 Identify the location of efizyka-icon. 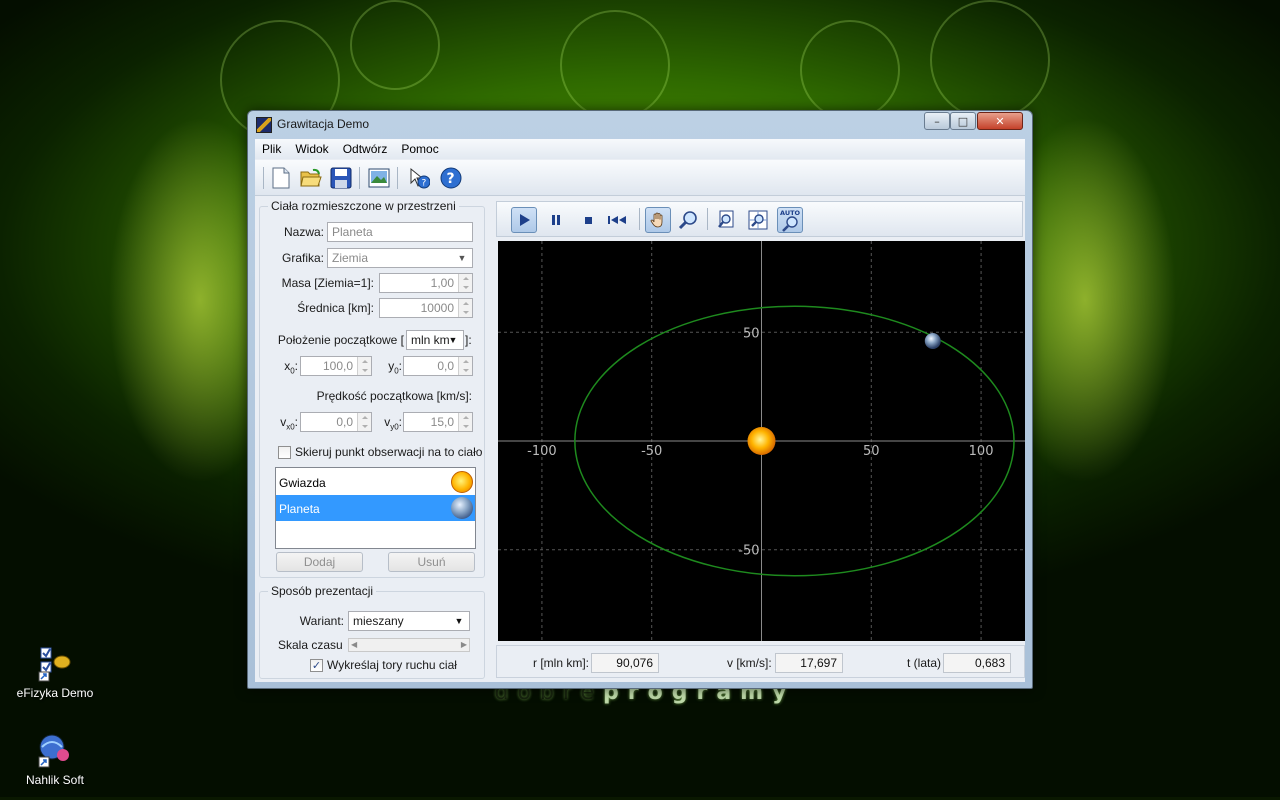
(55, 664).